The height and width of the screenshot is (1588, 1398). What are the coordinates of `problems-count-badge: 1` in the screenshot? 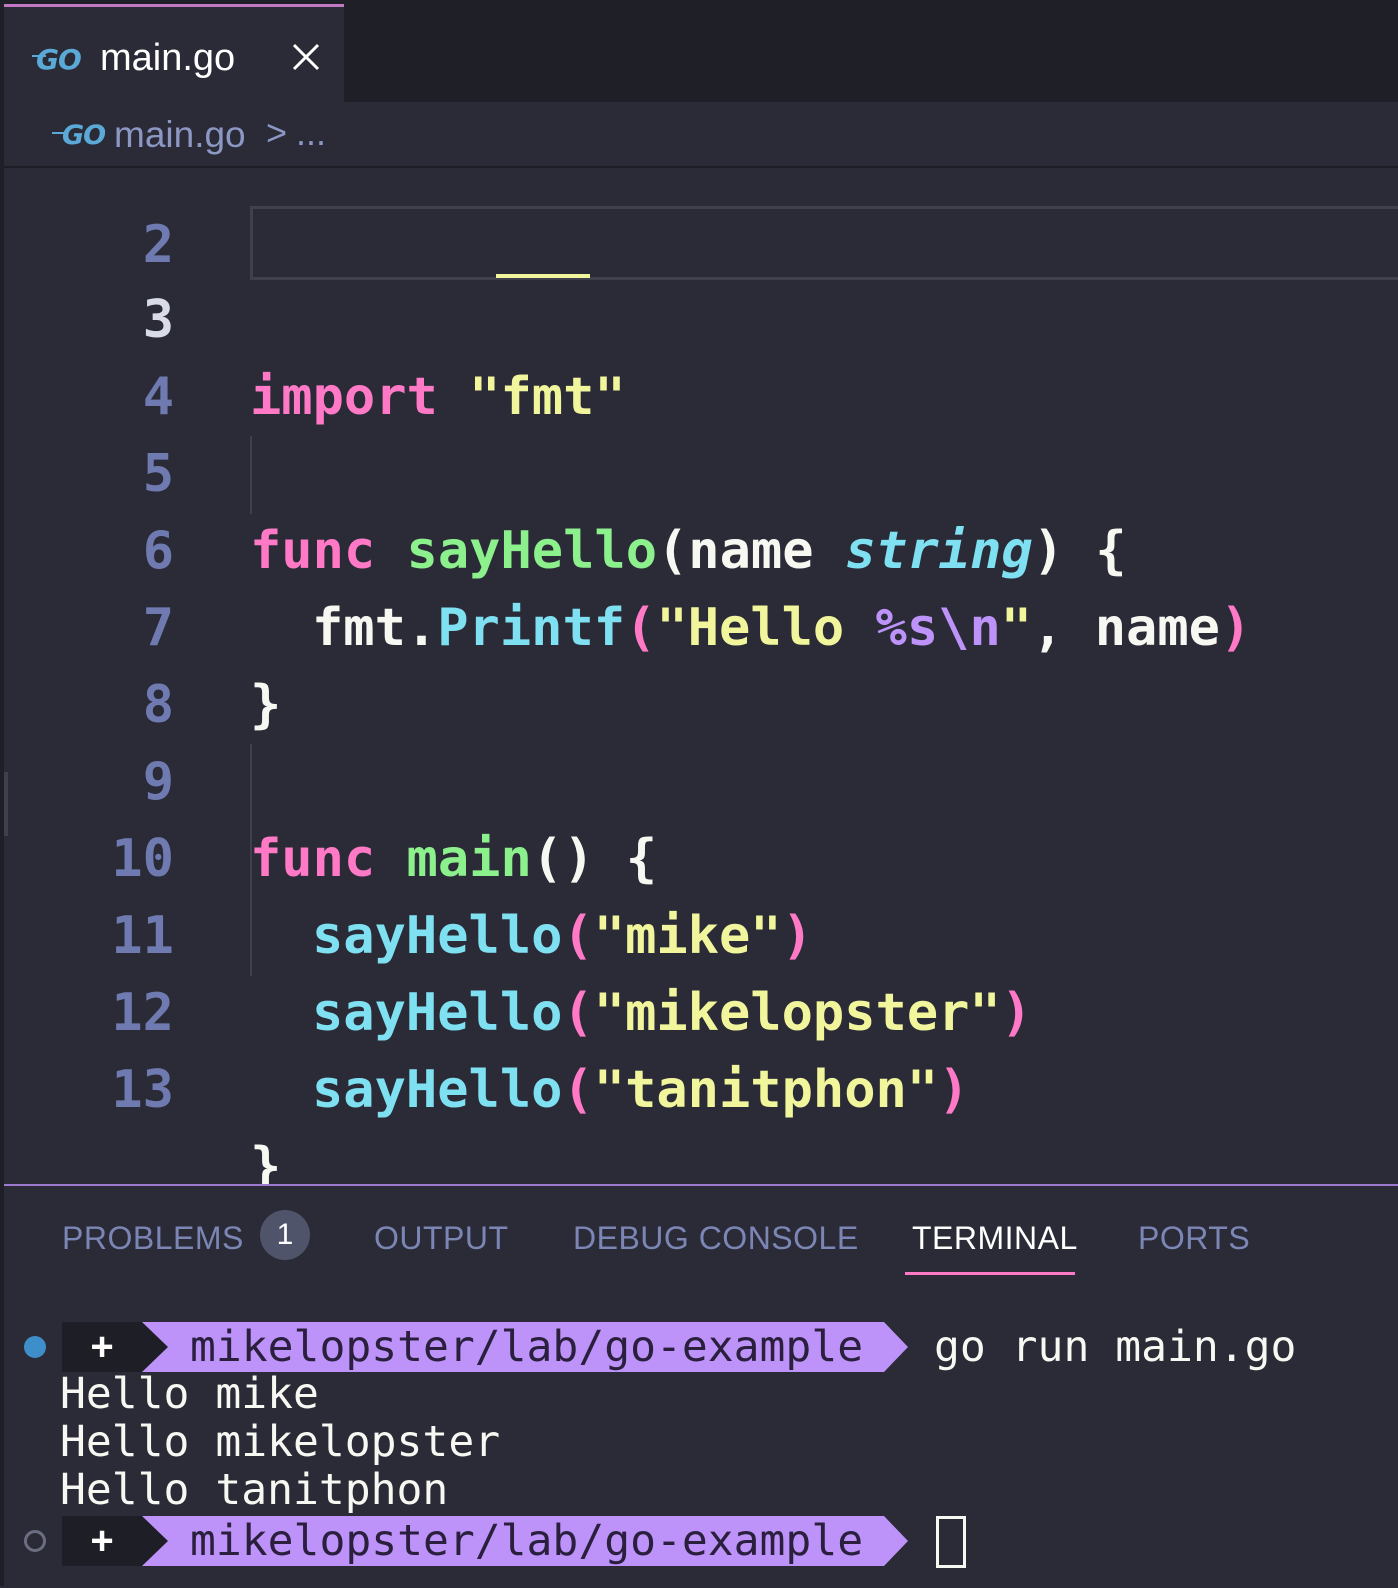 It's located at (285, 1235).